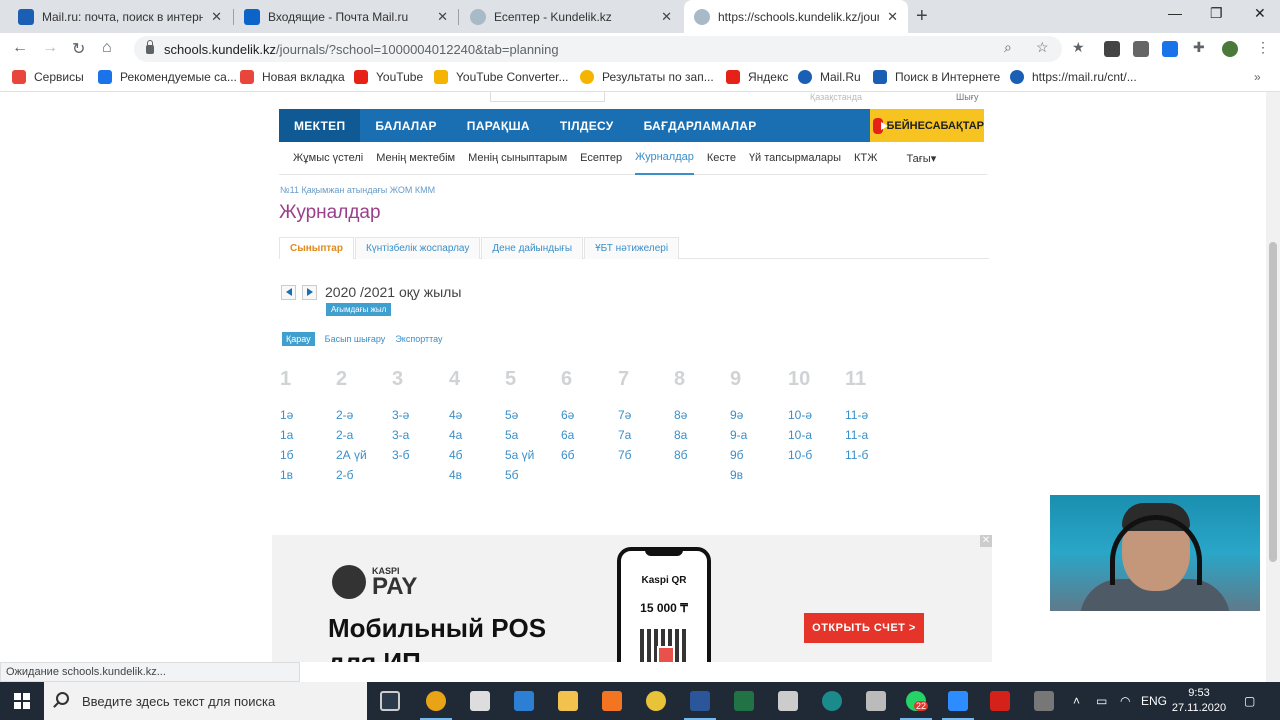  What do you see at coordinates (547, 97) in the screenshot?
I see `search-box-fragment` at bounding box center [547, 97].